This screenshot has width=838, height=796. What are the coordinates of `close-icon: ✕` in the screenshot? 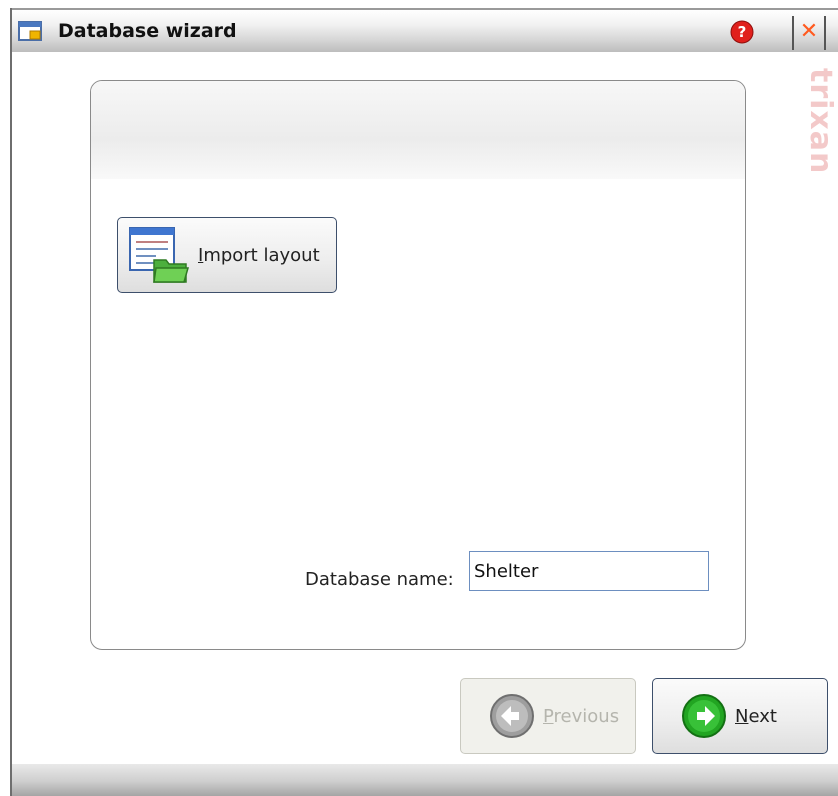 It's located at (809, 31).